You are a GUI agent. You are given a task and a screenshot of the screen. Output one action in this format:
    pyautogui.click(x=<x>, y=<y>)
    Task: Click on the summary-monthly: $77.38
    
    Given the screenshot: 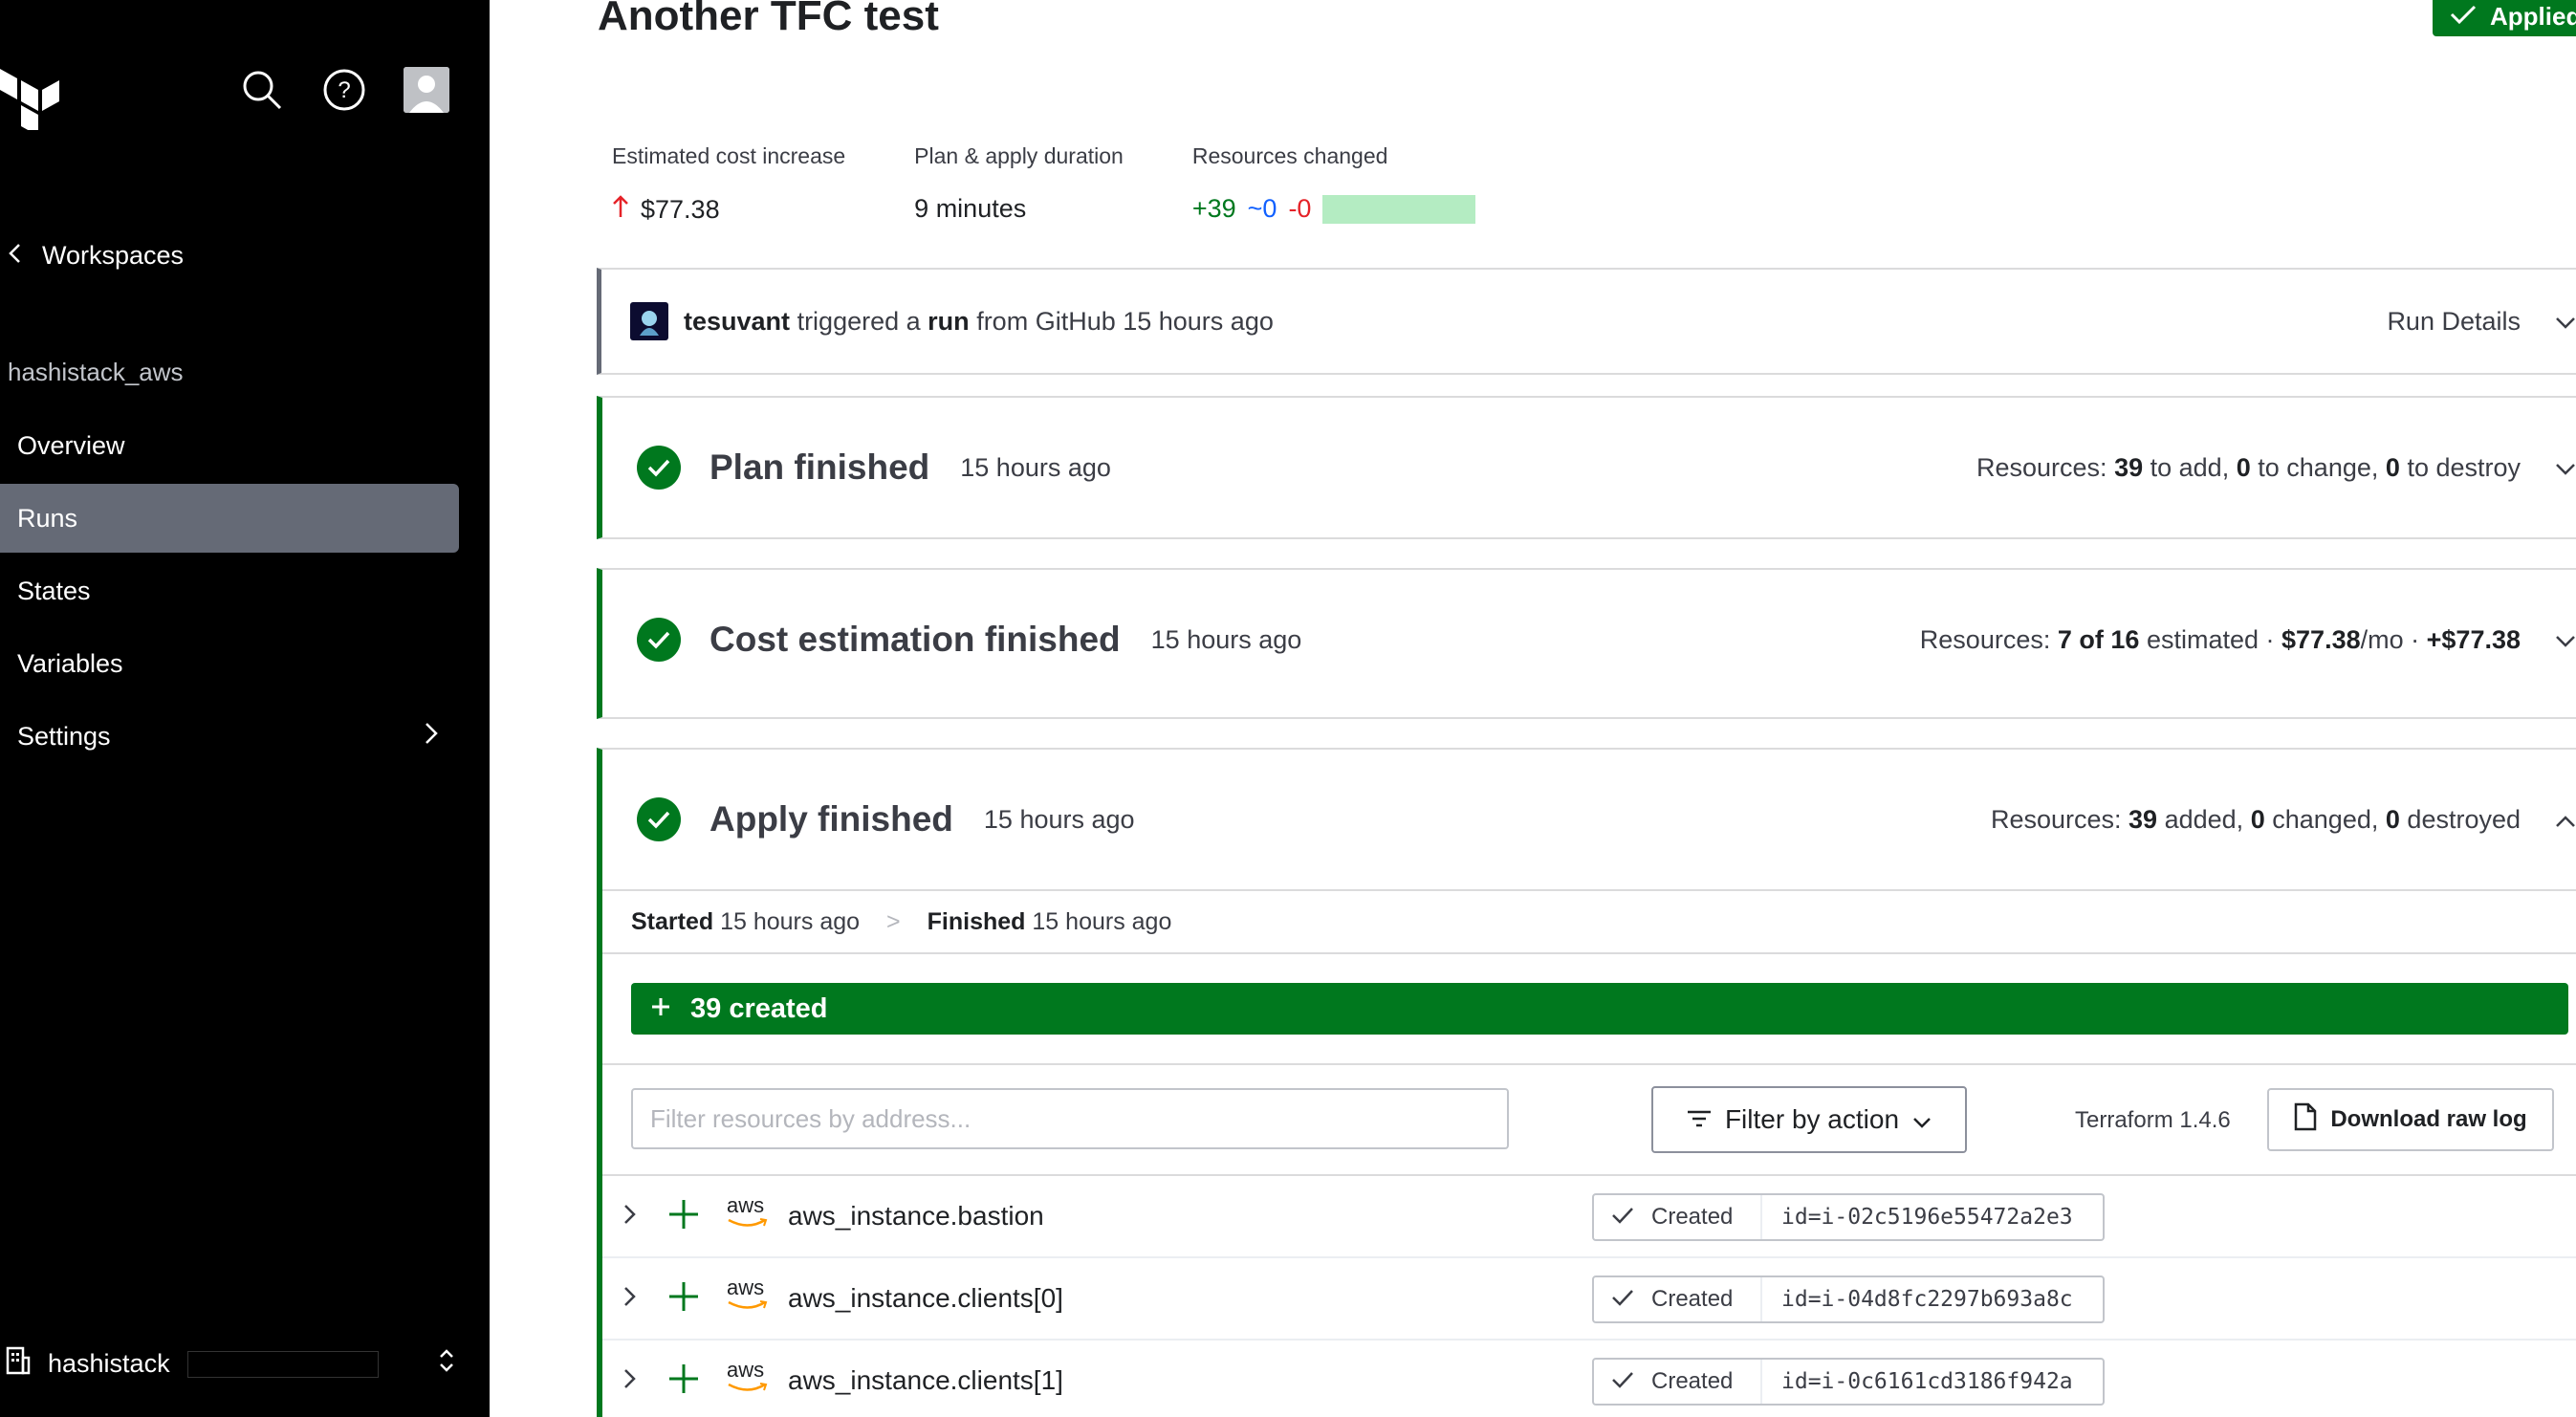 What is the action you would take?
    pyautogui.click(x=2321, y=639)
    